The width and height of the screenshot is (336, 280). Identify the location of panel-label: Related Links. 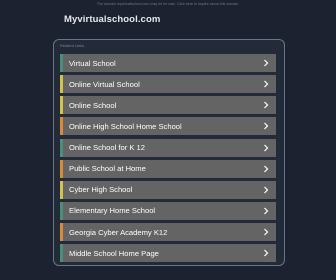
(72, 45).